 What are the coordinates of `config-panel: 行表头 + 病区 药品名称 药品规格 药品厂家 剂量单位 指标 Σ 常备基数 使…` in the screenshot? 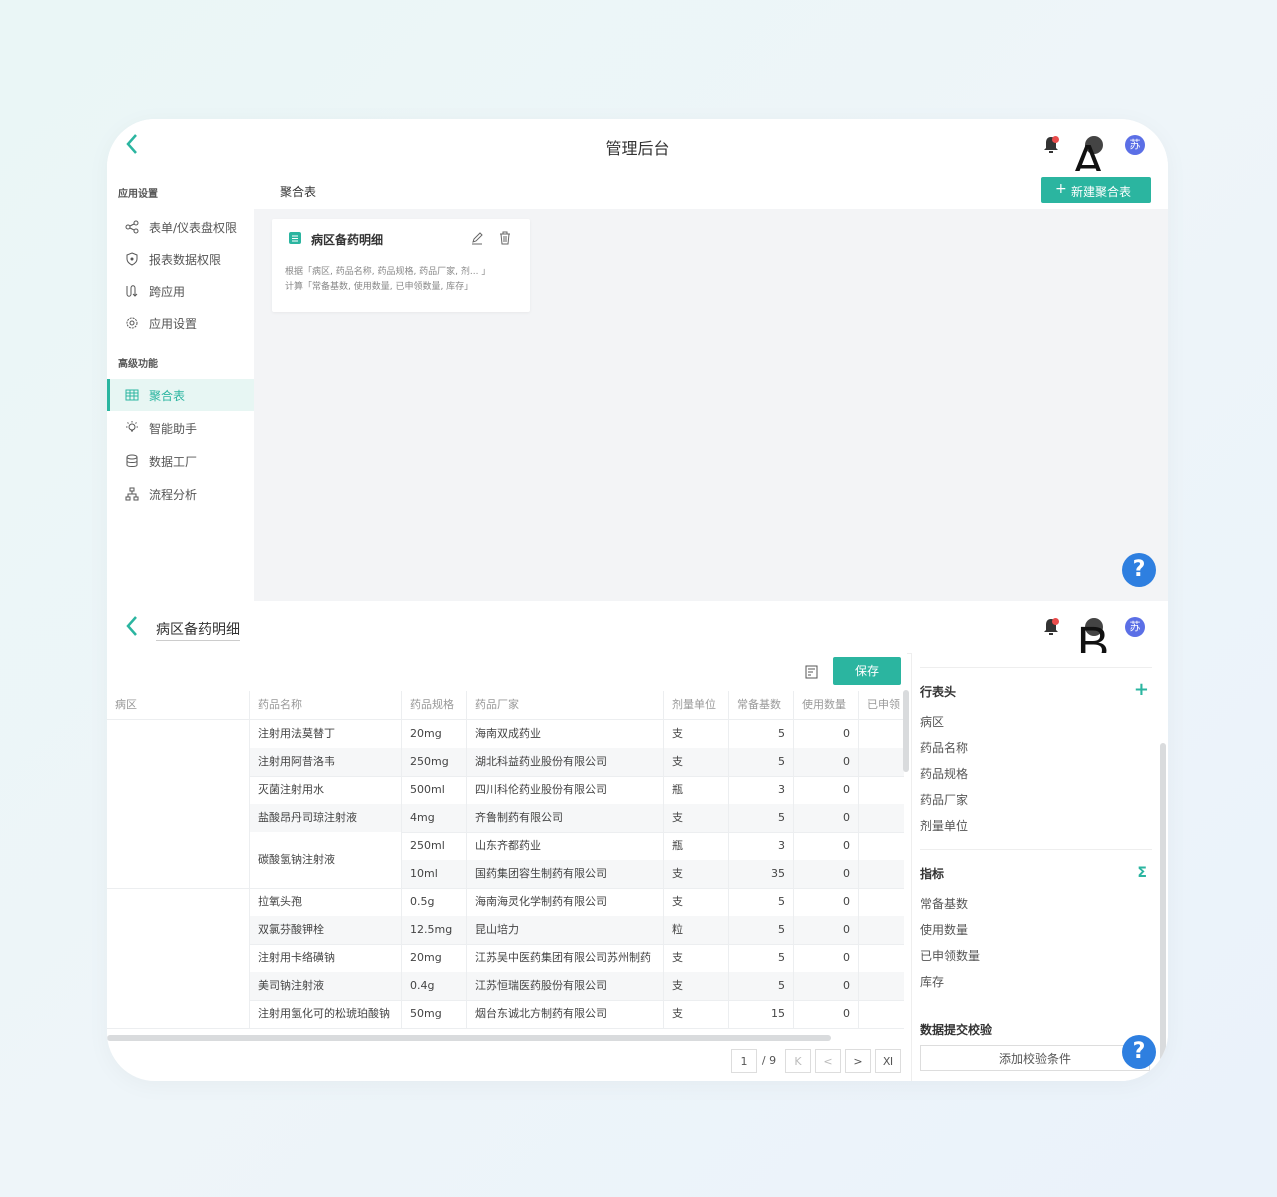 It's located at (1039, 867).